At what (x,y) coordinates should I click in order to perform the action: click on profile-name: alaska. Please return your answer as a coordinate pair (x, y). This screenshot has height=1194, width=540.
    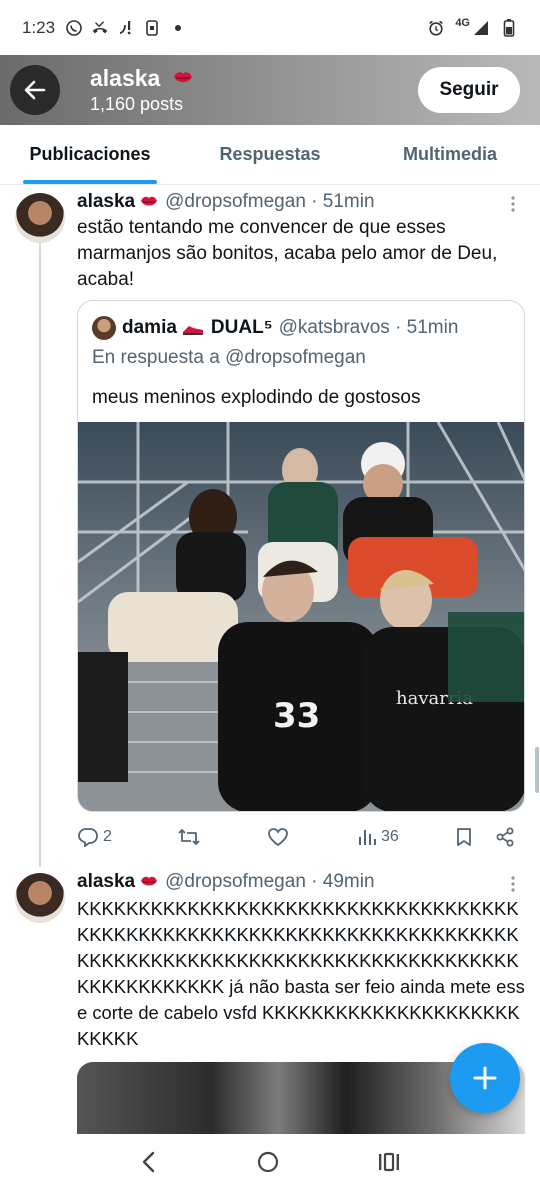
    Looking at the image, I should click on (142, 78).